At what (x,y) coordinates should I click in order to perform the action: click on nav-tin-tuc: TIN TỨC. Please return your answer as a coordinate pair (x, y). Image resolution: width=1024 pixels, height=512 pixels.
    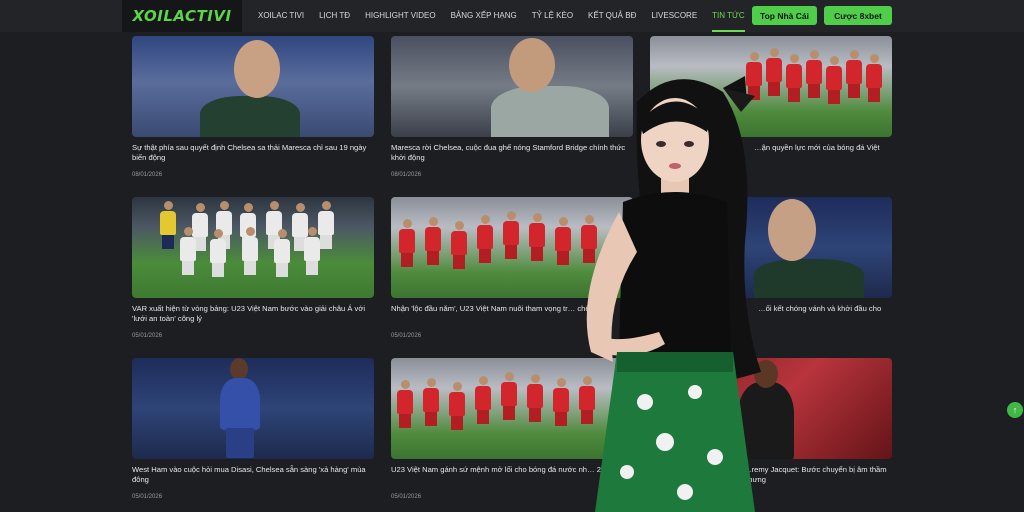
    Looking at the image, I should click on (728, 16).